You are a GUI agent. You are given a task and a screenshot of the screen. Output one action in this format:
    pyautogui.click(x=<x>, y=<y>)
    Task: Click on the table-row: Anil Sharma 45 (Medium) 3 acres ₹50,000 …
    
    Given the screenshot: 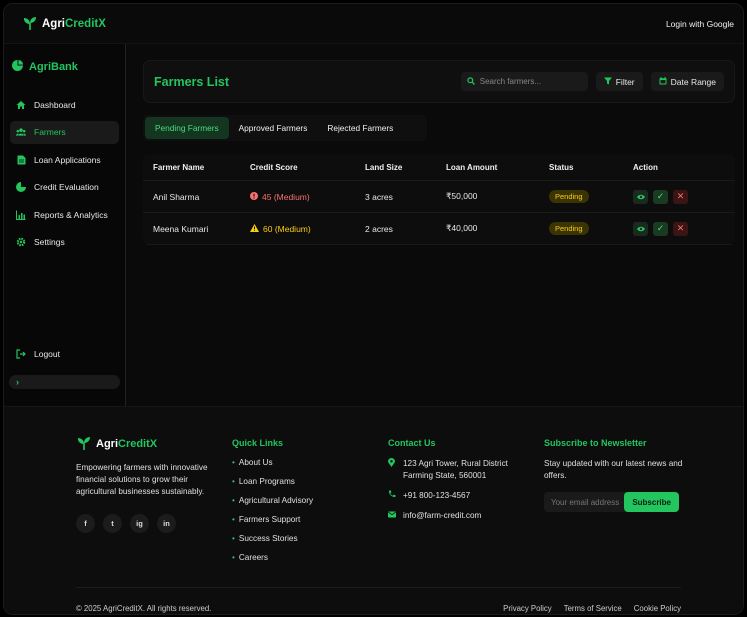 What is the action you would take?
    pyautogui.click(x=439, y=197)
    